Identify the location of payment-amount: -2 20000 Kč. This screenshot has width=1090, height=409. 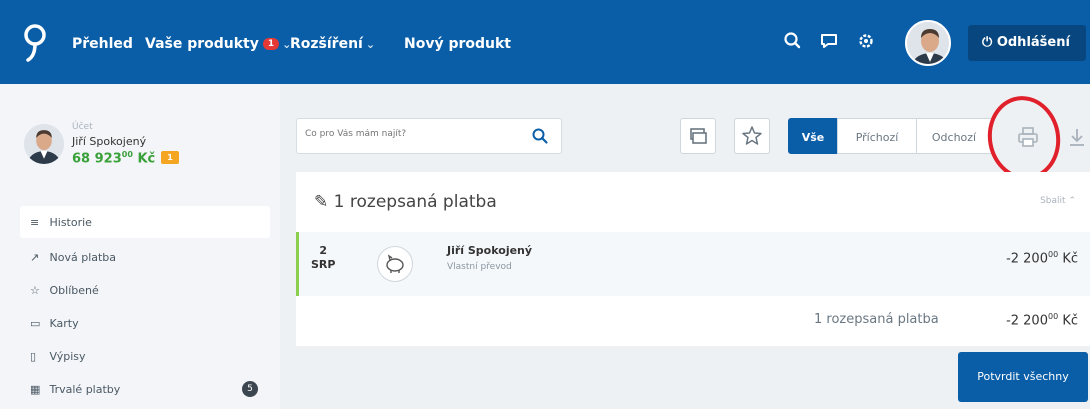
(1042, 258).